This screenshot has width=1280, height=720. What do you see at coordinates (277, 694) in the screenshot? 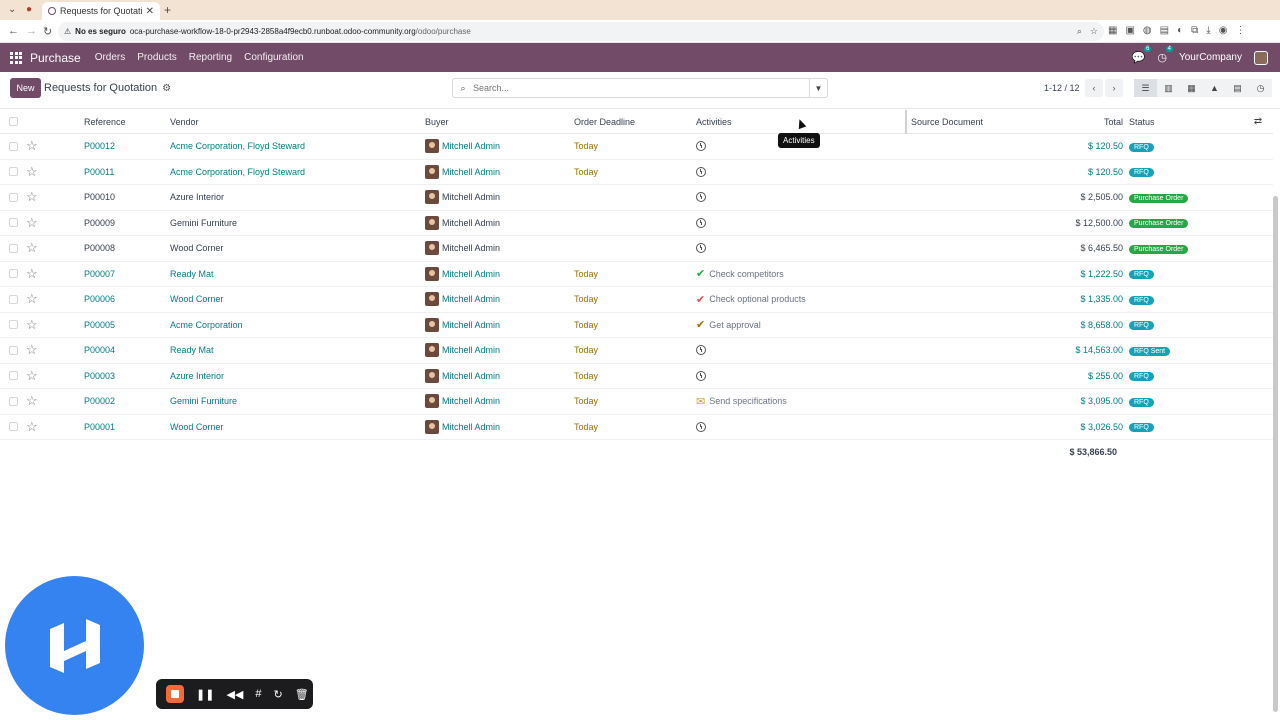
I see `restart-icon: ↻` at bounding box center [277, 694].